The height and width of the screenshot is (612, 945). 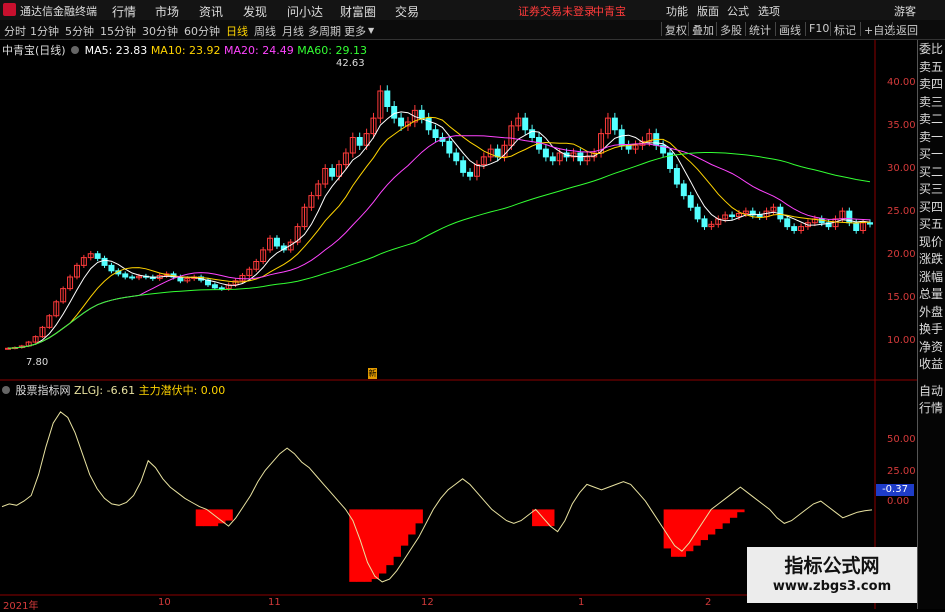 I want to click on sidebar-item: 买一, so click(x=932, y=154).